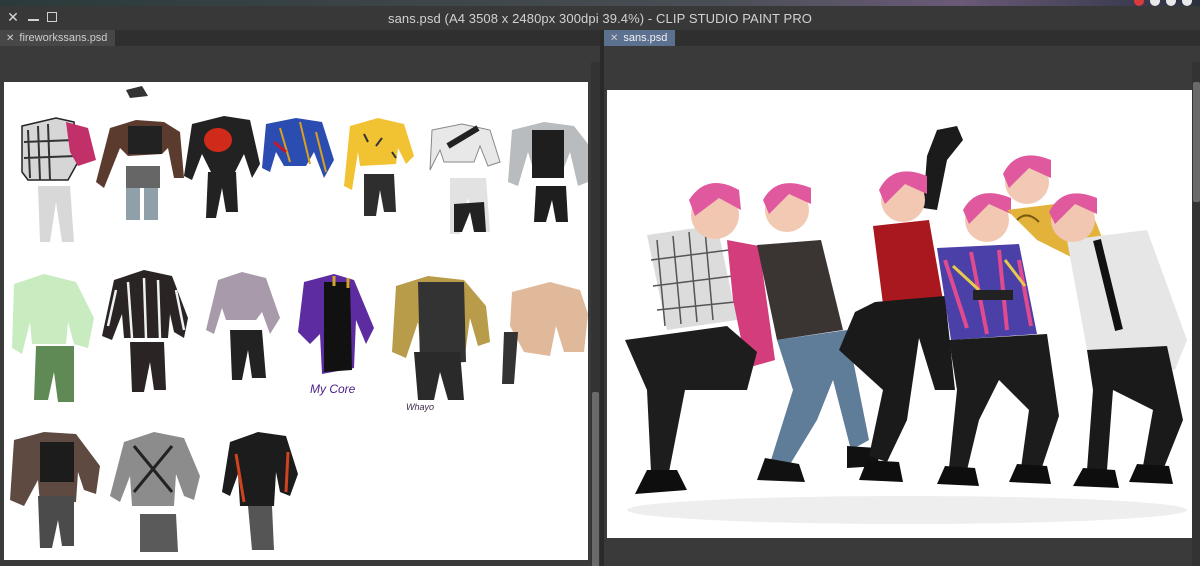 This screenshot has width=1200, height=566. What do you see at coordinates (902, 38) in the screenshot?
I see `right-tab-bar: ✕ sans.psd` at bounding box center [902, 38].